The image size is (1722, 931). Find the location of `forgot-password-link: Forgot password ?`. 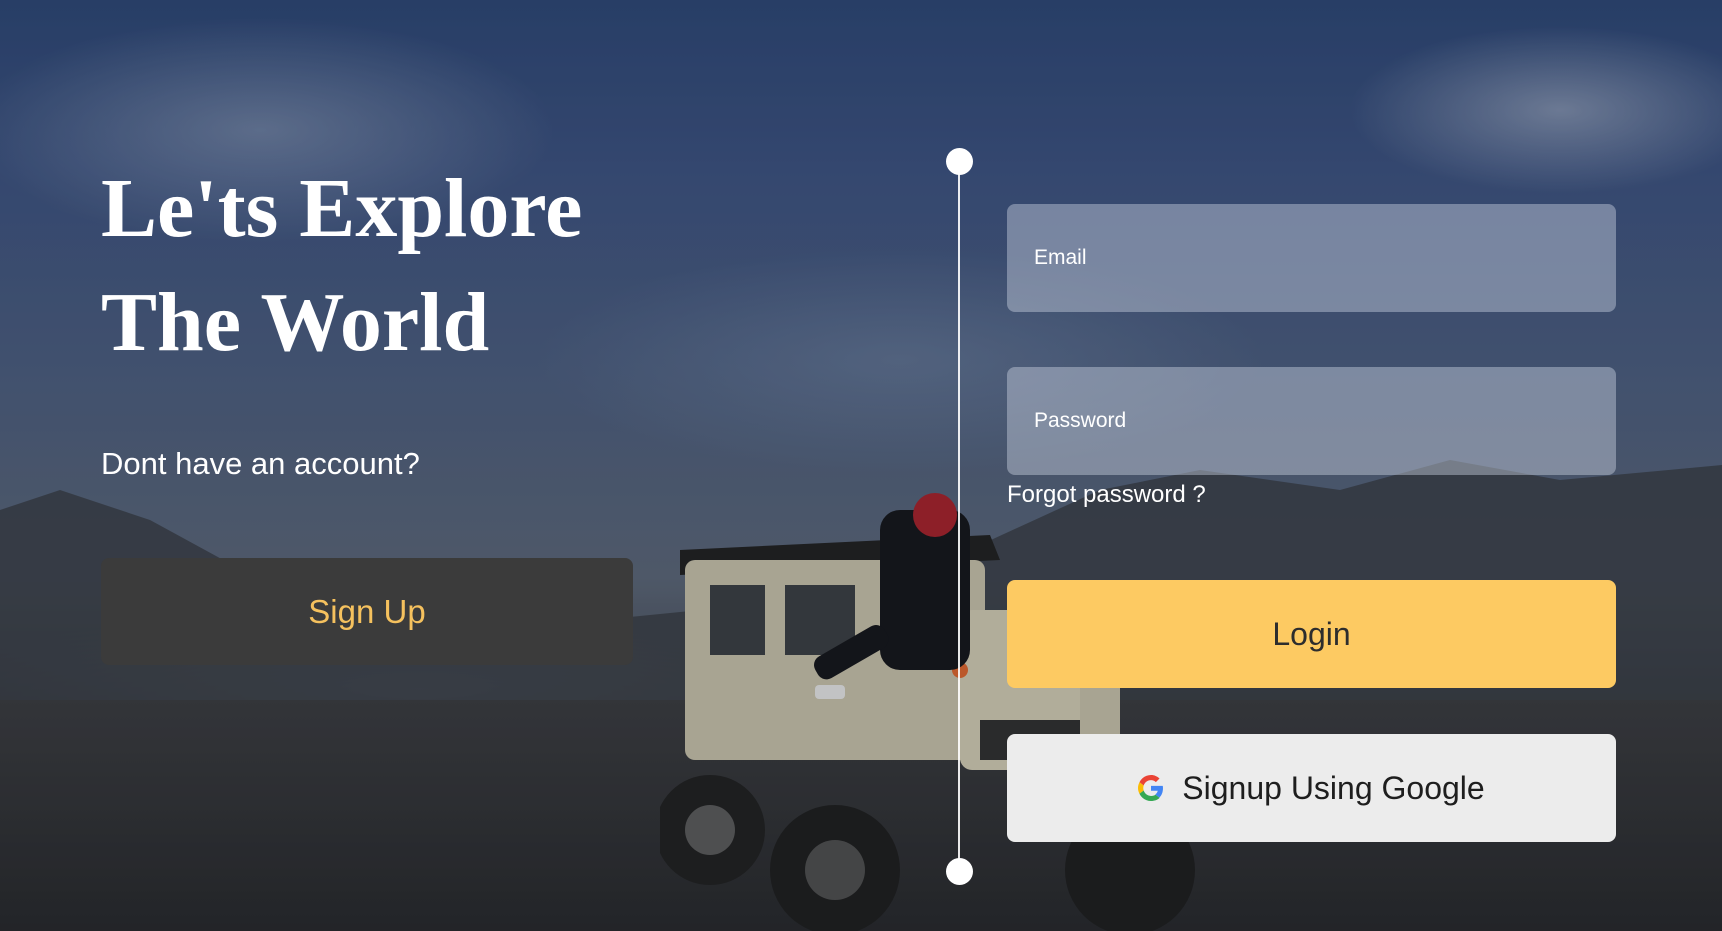

forgot-password-link: Forgot password ? is located at coordinates (1106, 495).